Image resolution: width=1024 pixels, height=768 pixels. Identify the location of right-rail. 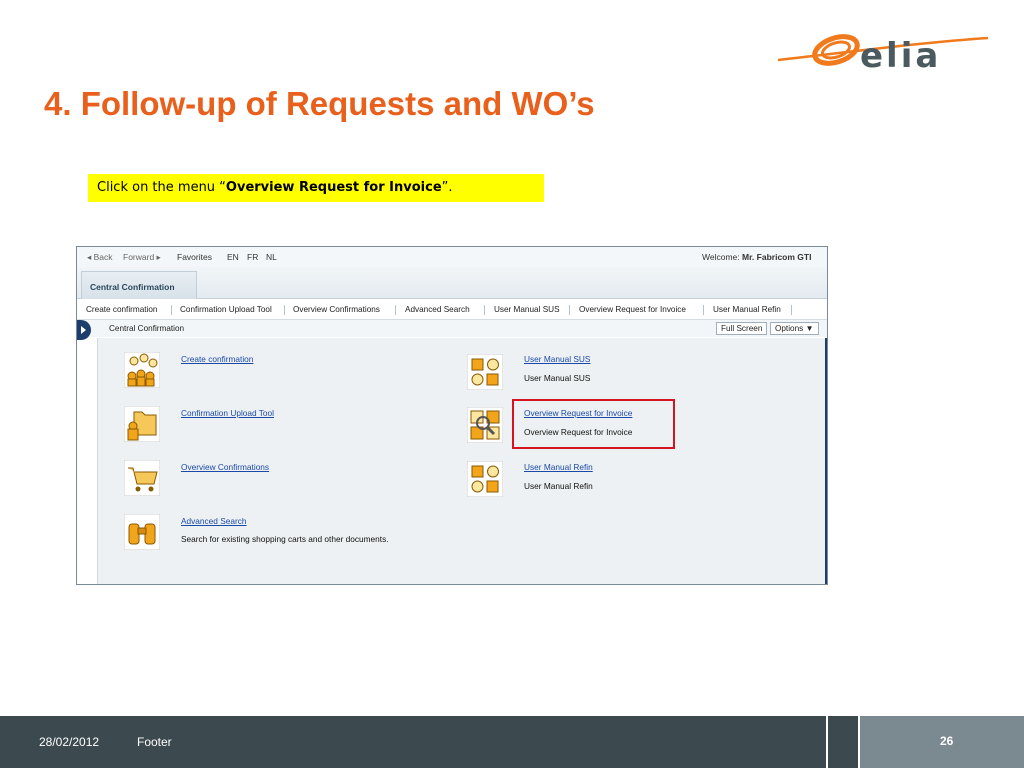
(826, 461).